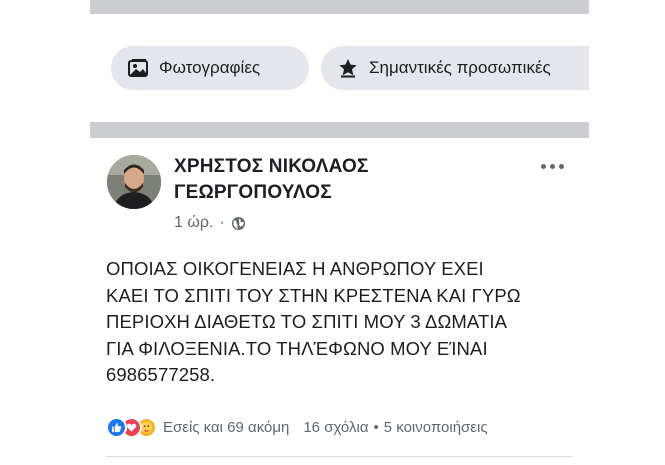 This screenshot has width=665, height=465. What do you see at coordinates (335, 427) in the screenshot?
I see `comments-count: 16 σχόλια` at bounding box center [335, 427].